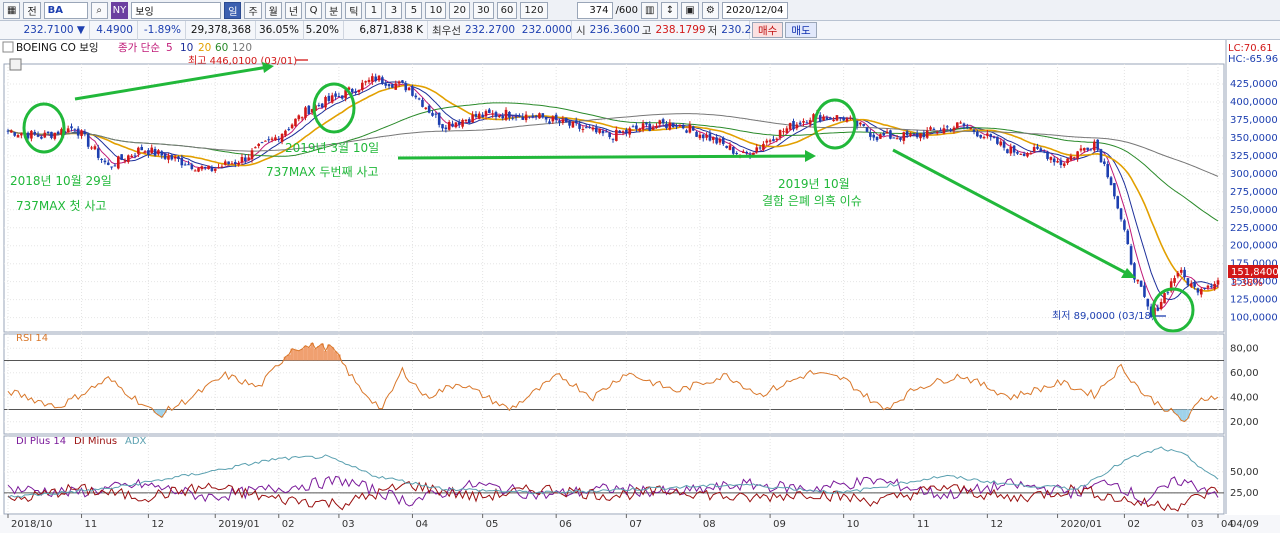 This screenshot has height=533, width=1280. I want to click on x-tick-label: 02, so click(288, 524).